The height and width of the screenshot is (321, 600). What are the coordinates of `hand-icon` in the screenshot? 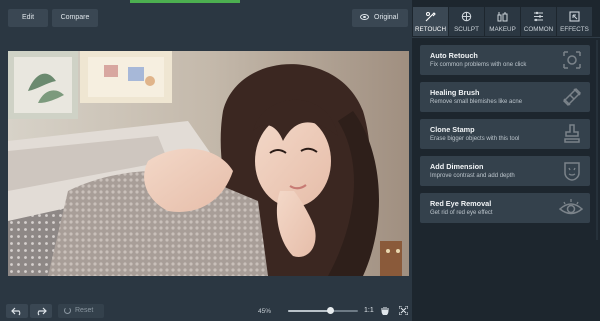 It's located at (385, 310).